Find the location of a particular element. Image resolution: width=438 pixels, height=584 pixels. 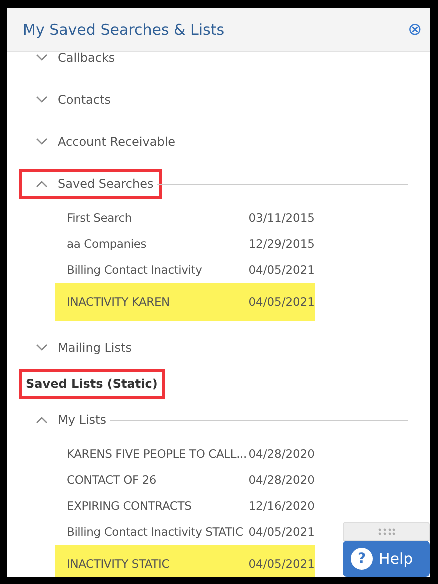

group-label: Callbacks is located at coordinates (87, 58).